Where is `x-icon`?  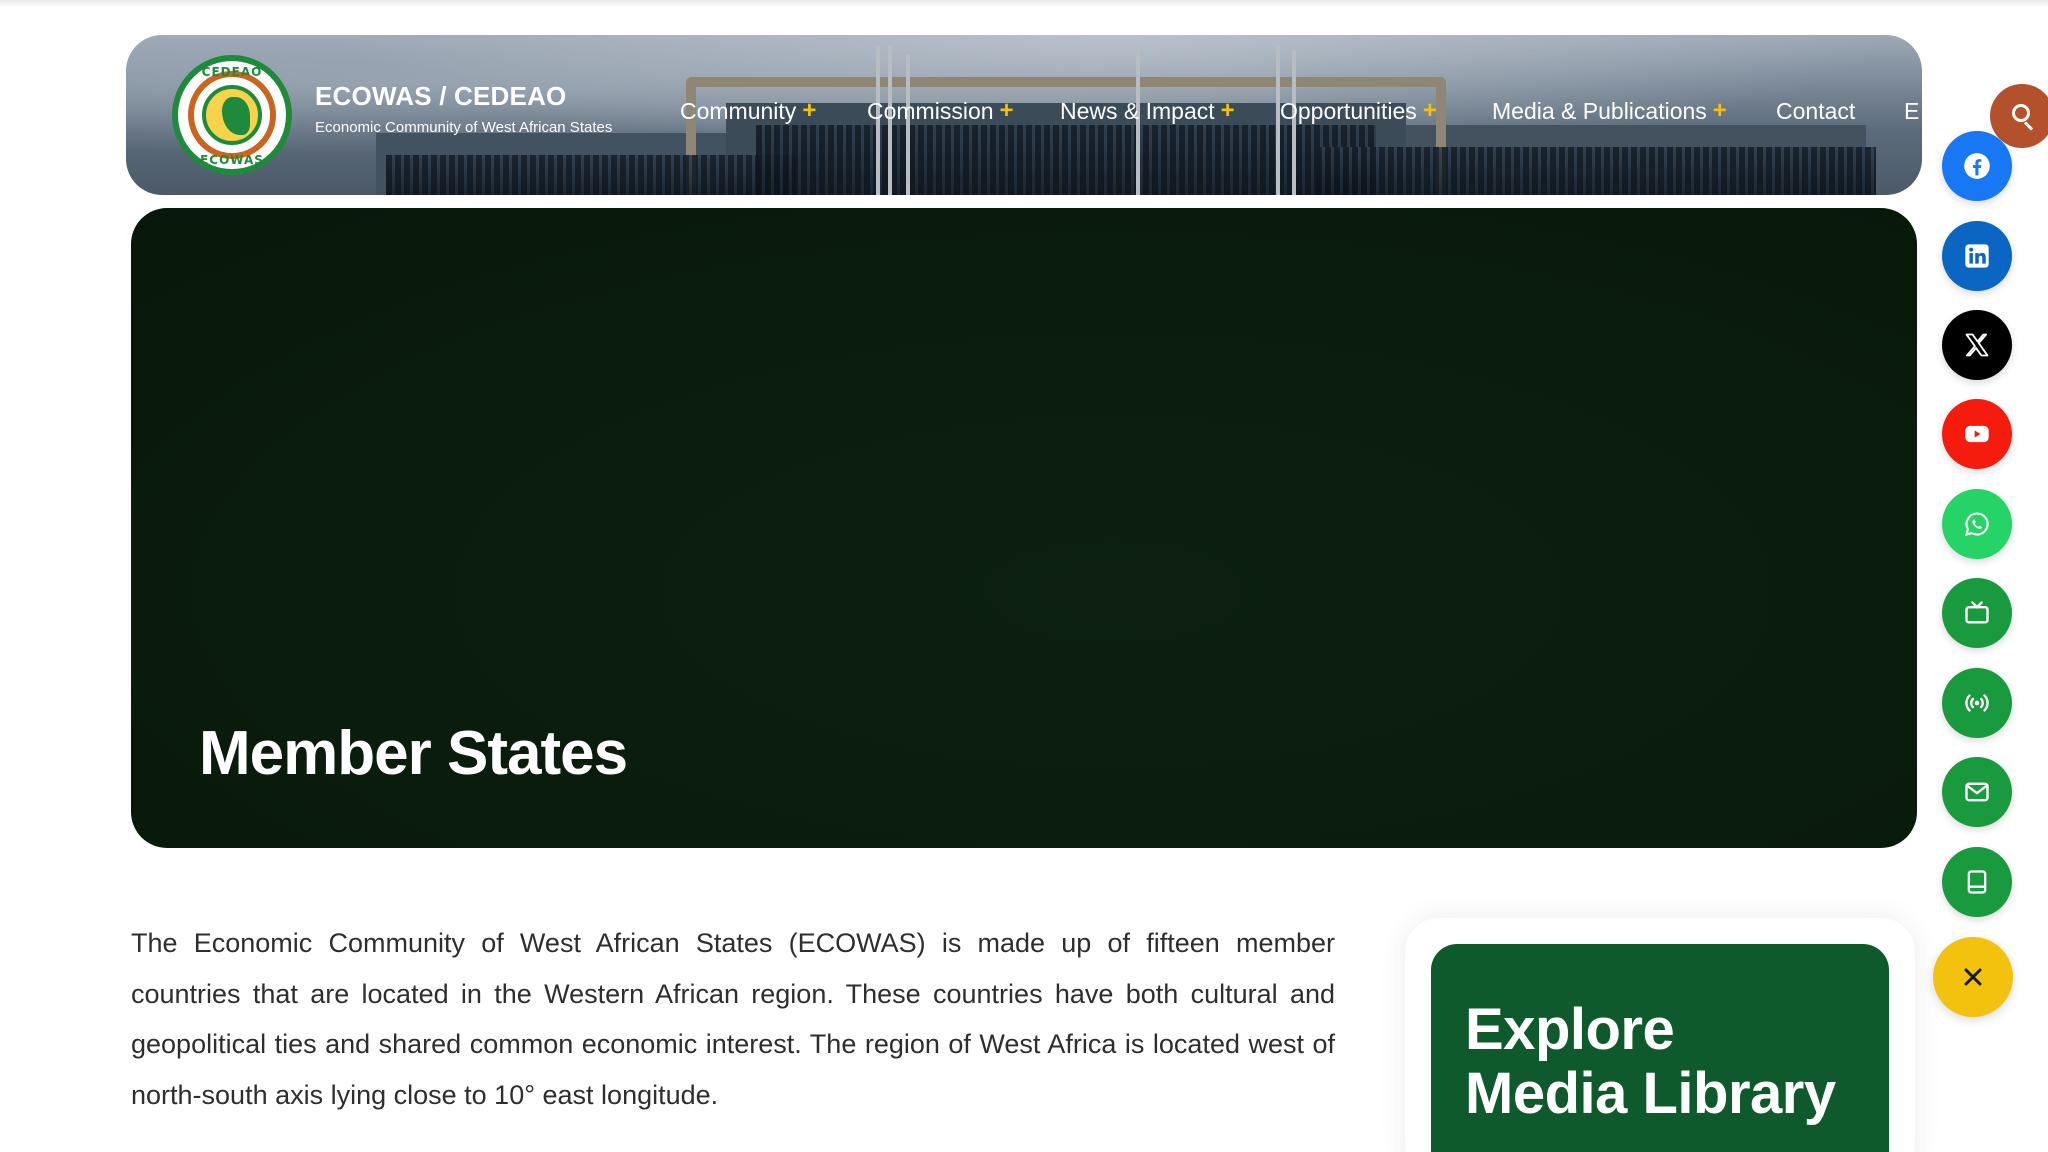 x-icon is located at coordinates (1977, 345).